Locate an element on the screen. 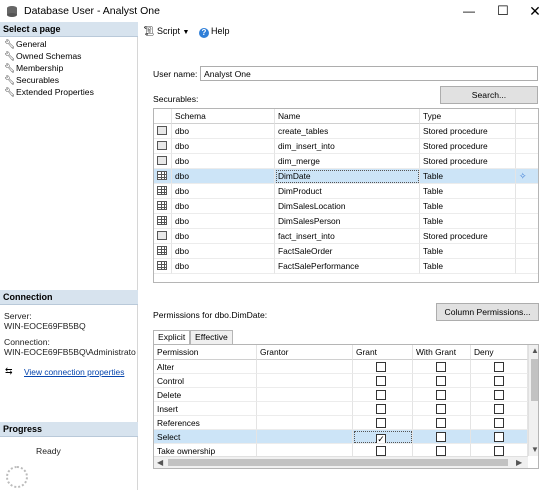  page-membership: 🔧︎Membership is located at coordinates (33, 69).